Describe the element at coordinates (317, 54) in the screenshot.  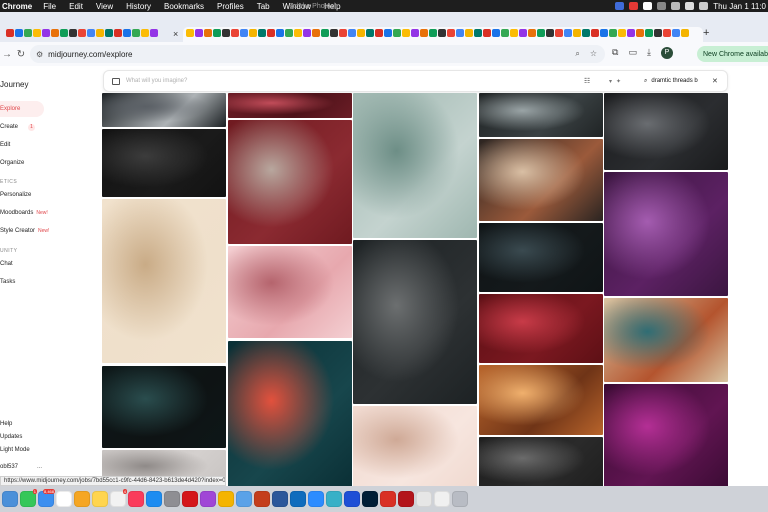
I see `address-bar: ⚙ midjourney.com/explore ⌕ ☆` at that location.